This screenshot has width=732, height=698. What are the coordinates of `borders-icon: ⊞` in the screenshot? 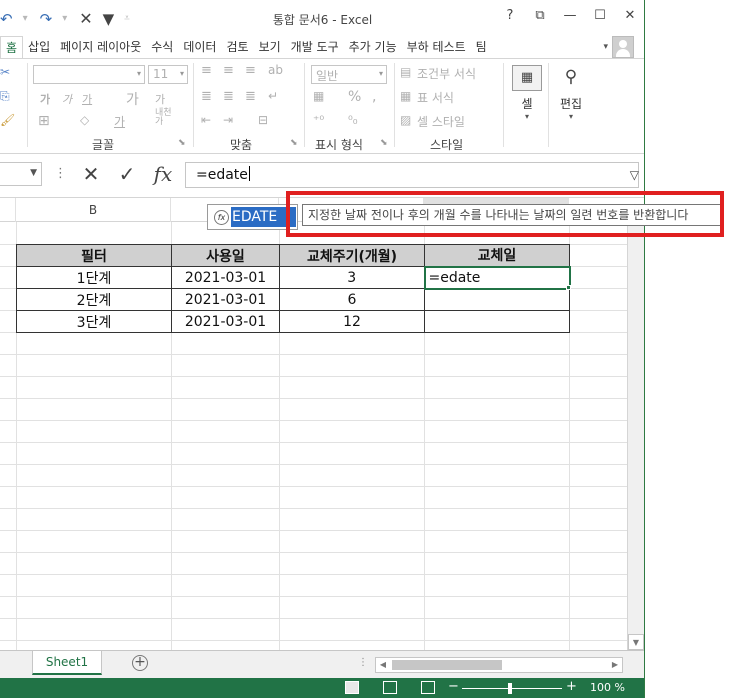 It's located at (44, 121).